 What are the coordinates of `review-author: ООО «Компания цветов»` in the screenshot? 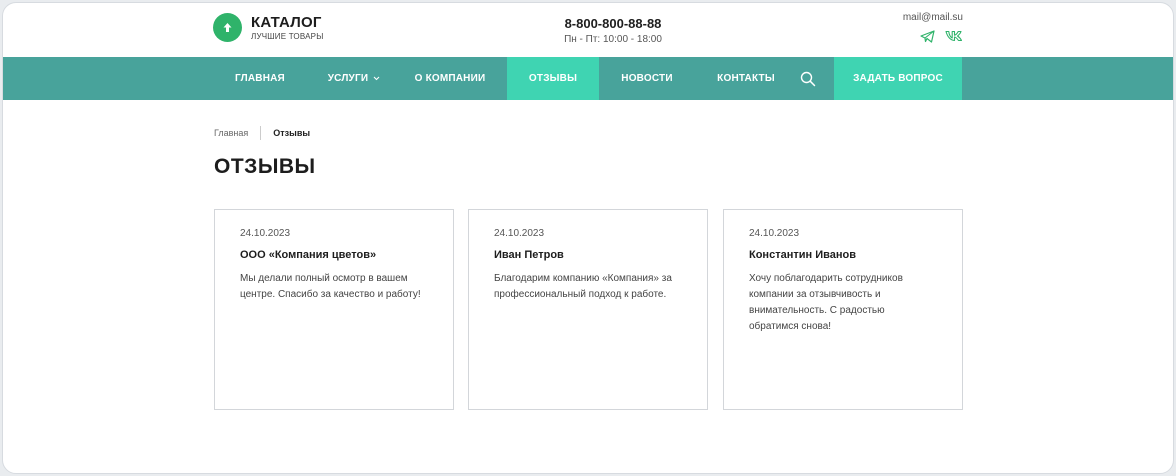 It's located at (308, 255).